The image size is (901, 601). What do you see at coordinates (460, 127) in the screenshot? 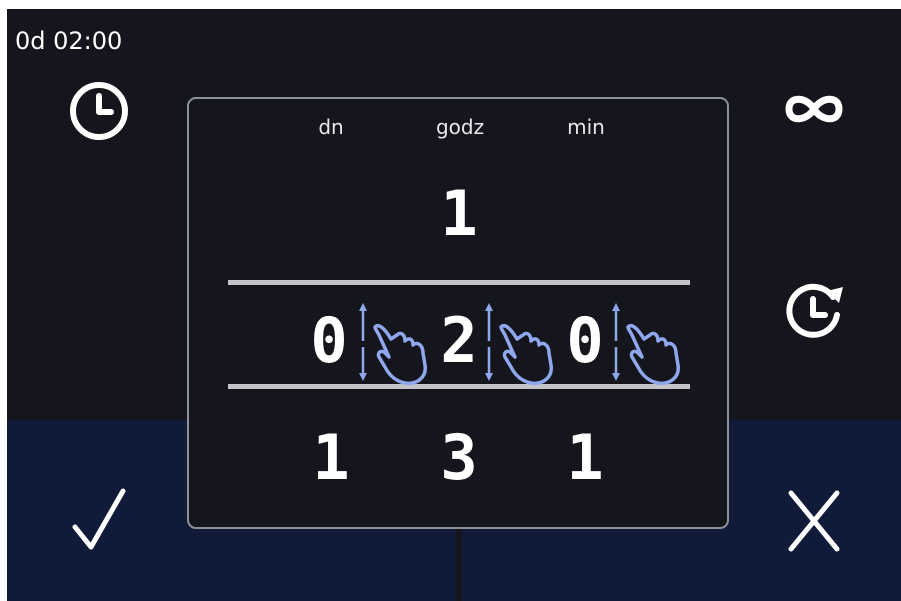
I see `column-label-hours: godz` at bounding box center [460, 127].